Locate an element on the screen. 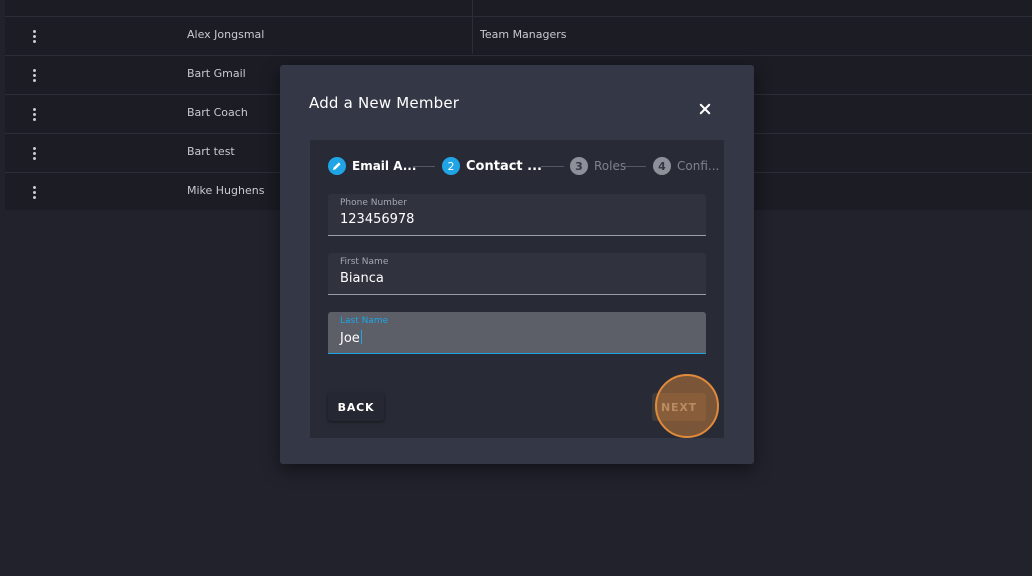 The width and height of the screenshot is (1032, 576). table-header-row is located at coordinates (518, 8).